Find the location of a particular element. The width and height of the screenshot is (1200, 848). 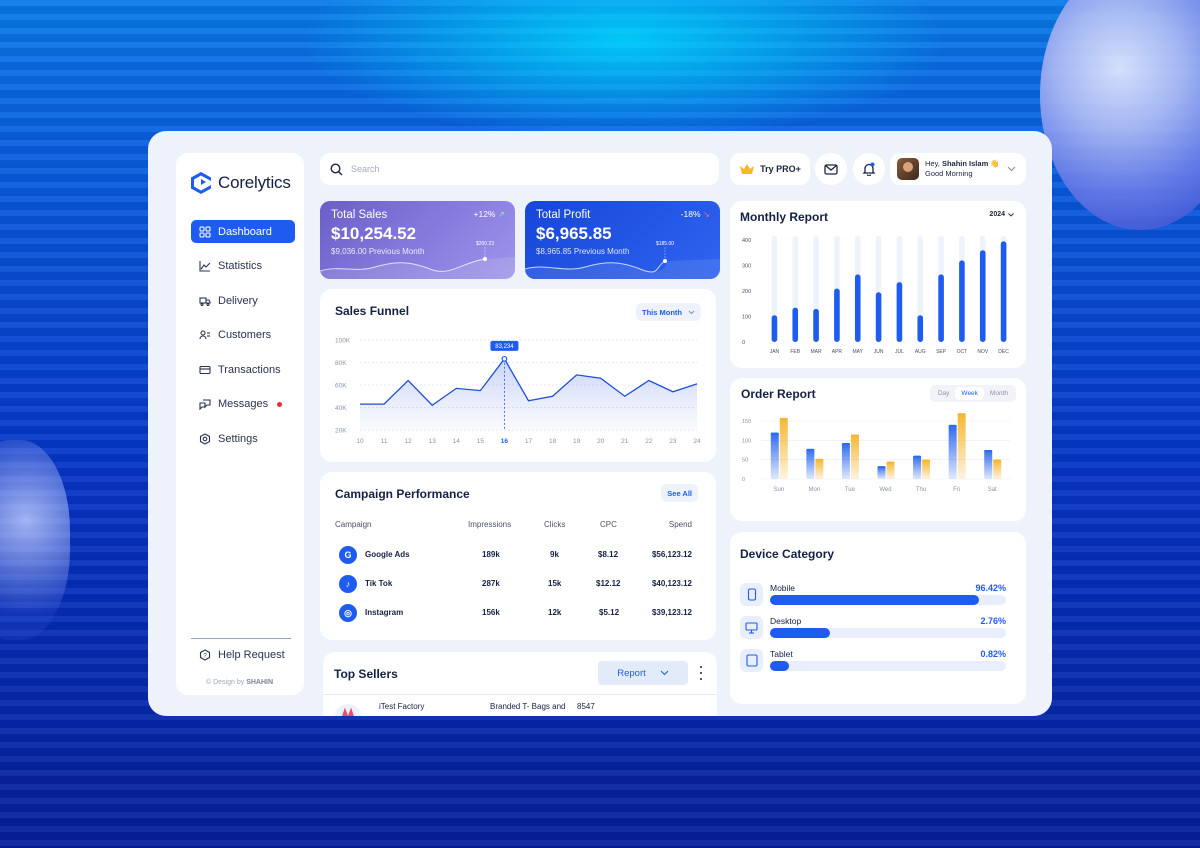

grid-icon is located at coordinates (205, 231).